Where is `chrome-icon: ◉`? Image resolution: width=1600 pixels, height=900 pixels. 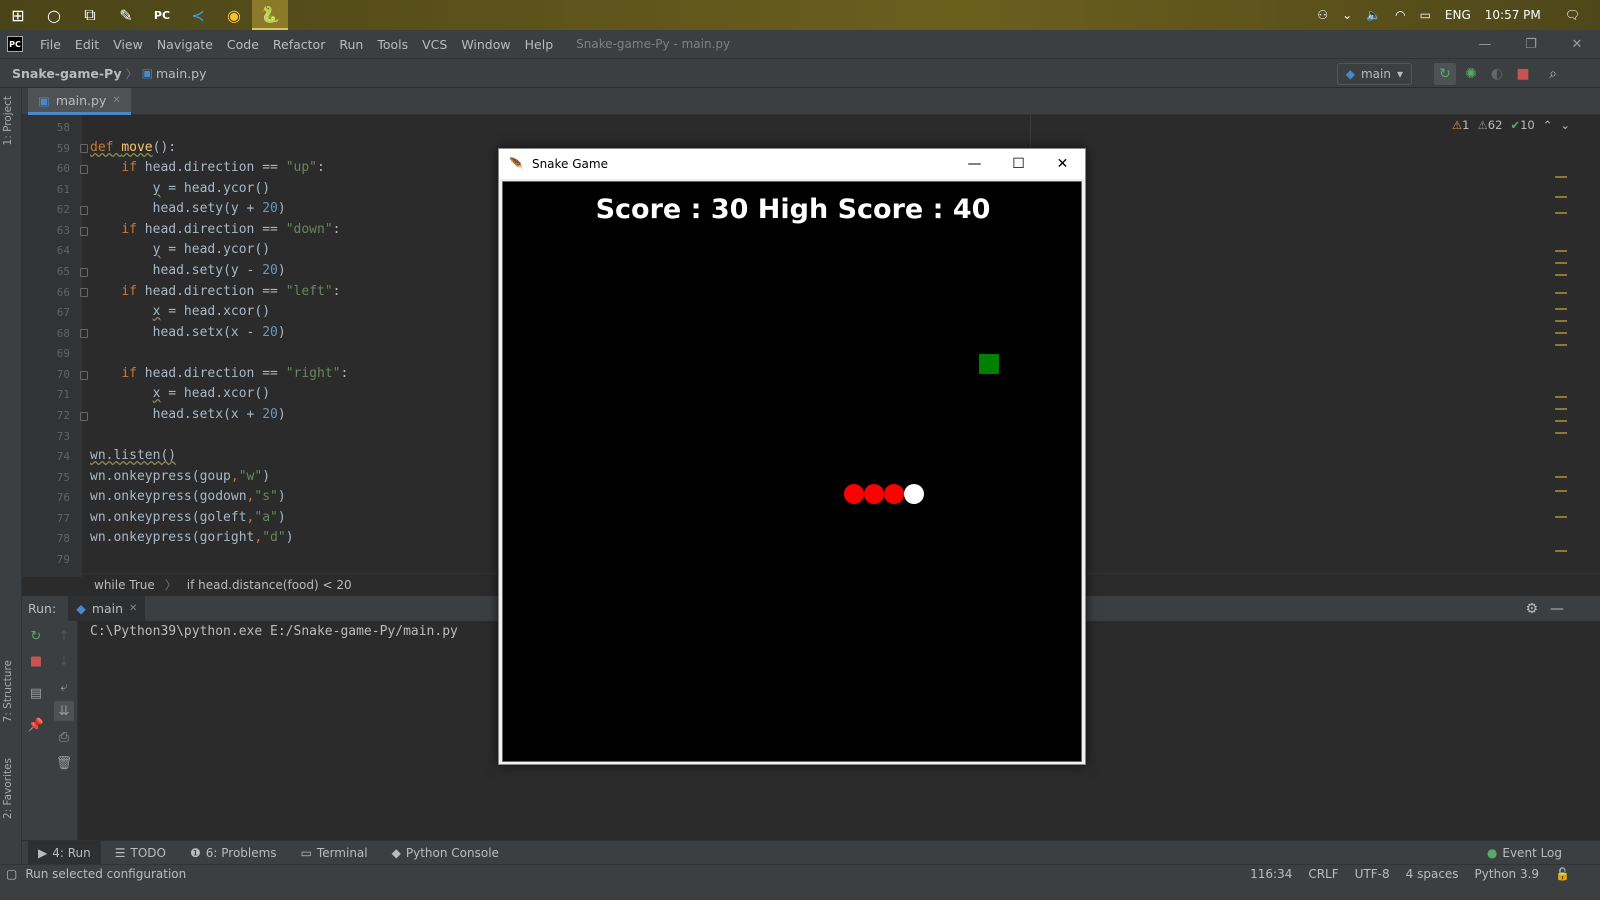
chrome-icon: ◉ is located at coordinates (234, 15).